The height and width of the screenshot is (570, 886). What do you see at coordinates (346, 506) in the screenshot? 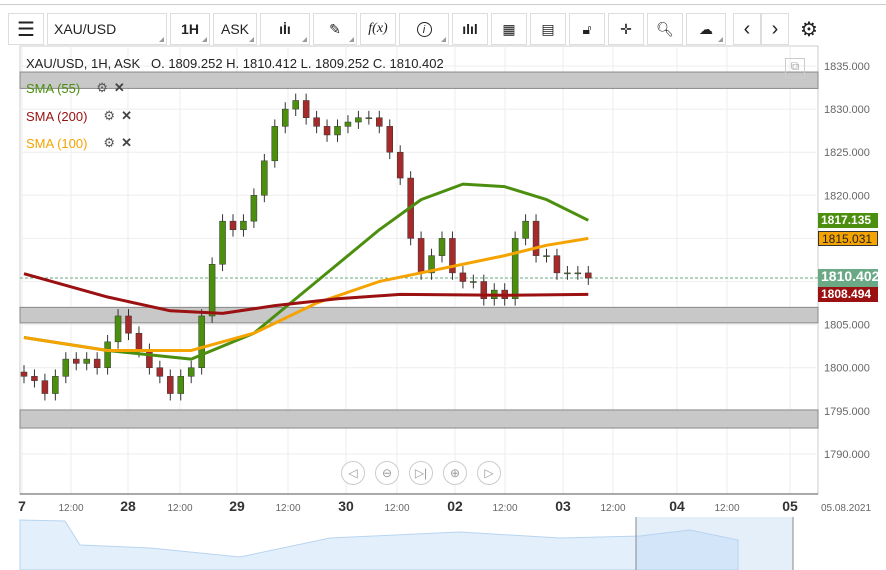
I see `x-tick-label: 30` at bounding box center [346, 506].